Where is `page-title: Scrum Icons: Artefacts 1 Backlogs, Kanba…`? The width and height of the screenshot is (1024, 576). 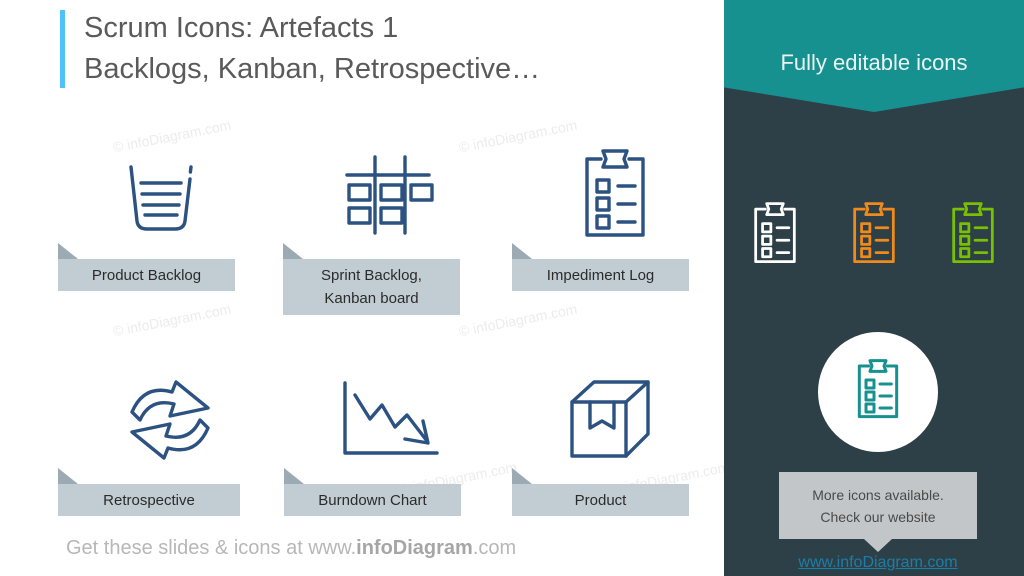
page-title: Scrum Icons: Artefacts 1 Backlogs, Kanba… is located at coordinates (394, 49).